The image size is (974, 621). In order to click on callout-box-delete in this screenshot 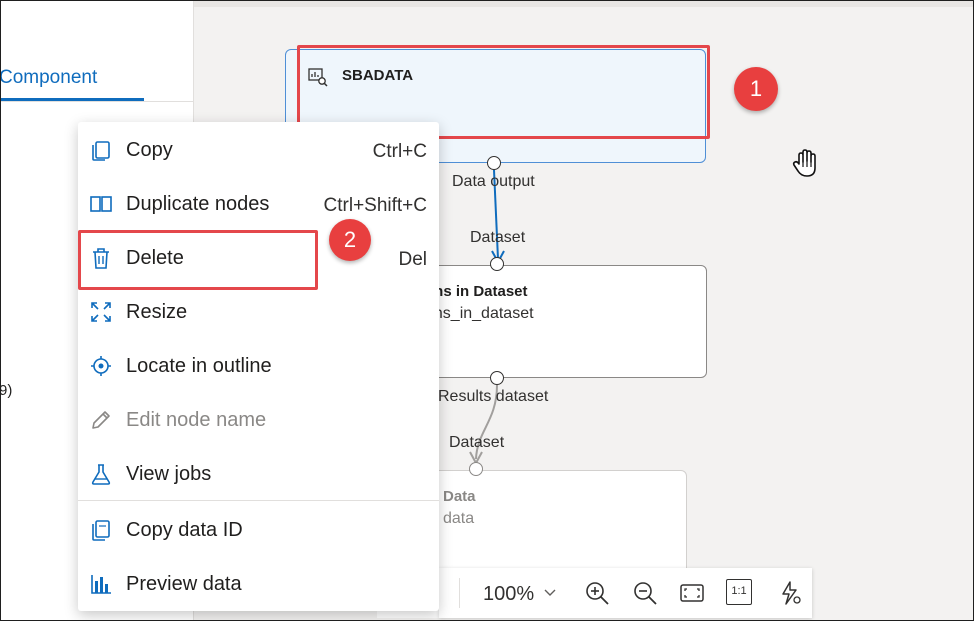, I will do `click(198, 260)`.